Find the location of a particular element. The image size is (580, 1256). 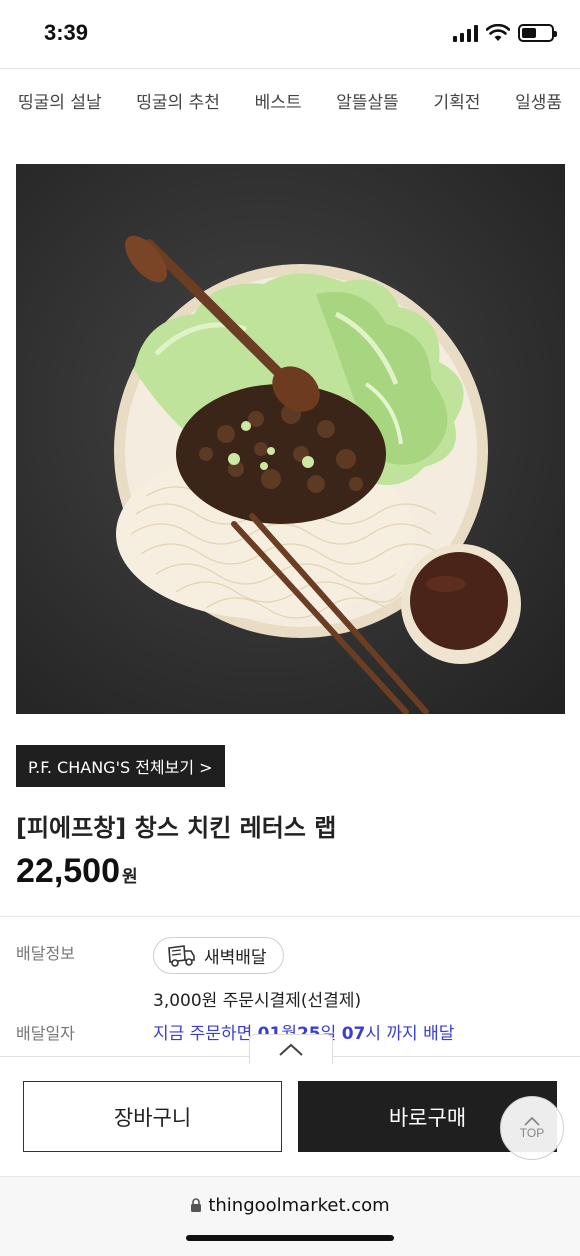

nav-item-bargain: 알뜰살뜰 is located at coordinates (367, 100).